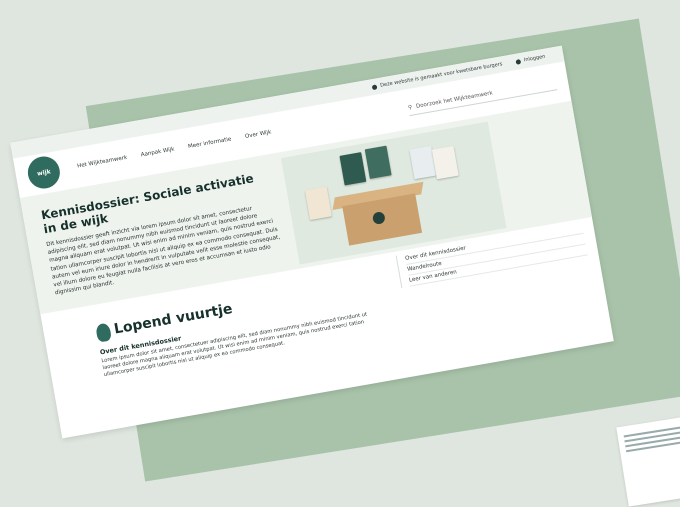 Image resolution: width=680 pixels, height=507 pixels. Describe the element at coordinates (104, 332) in the screenshot. I see `flame-icon` at that location.